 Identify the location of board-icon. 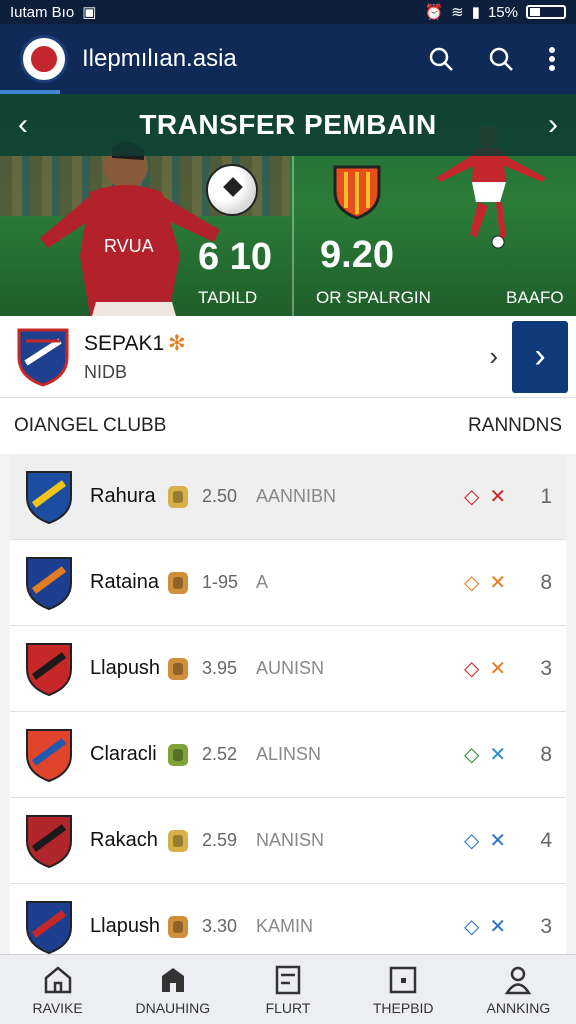
(288, 979).